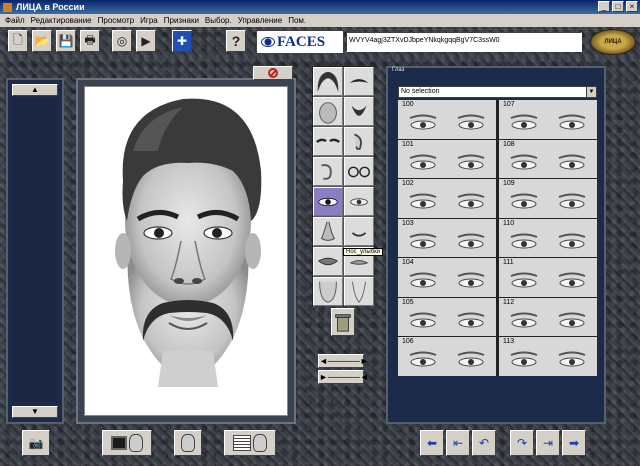 The width and height of the screenshot is (640, 466). Describe the element at coordinates (591, 92) in the screenshot. I see `chevron-down-icon: ▼` at that location.